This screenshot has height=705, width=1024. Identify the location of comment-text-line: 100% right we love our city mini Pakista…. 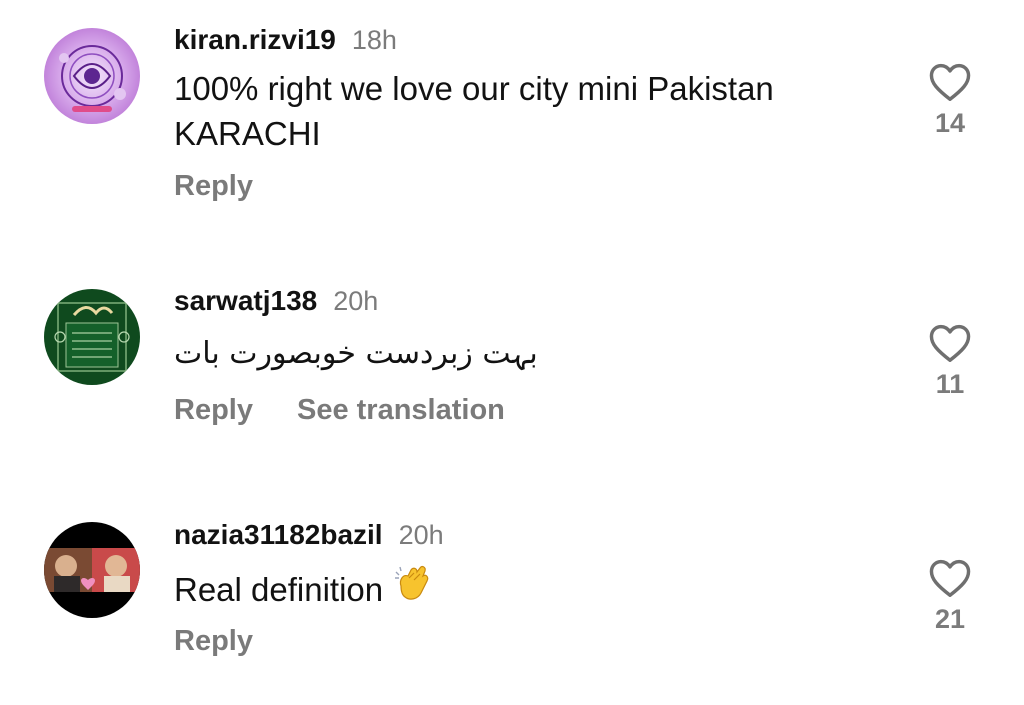
(474, 88).